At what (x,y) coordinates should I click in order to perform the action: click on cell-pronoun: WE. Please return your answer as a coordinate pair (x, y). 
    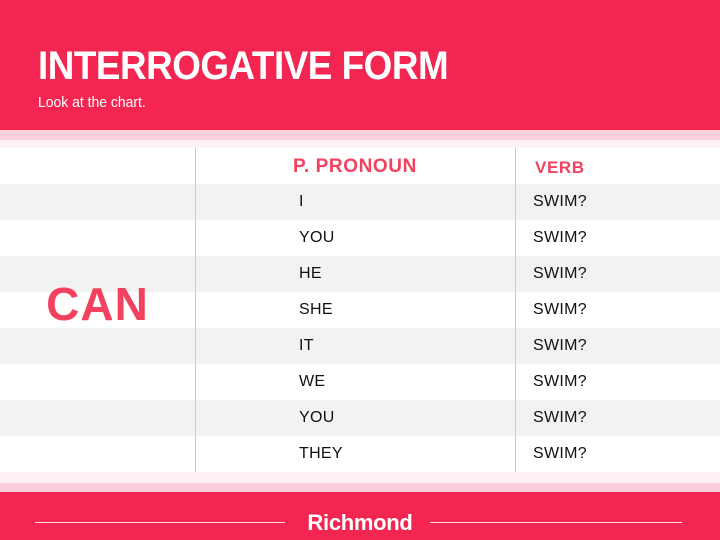
    Looking at the image, I should click on (312, 381).